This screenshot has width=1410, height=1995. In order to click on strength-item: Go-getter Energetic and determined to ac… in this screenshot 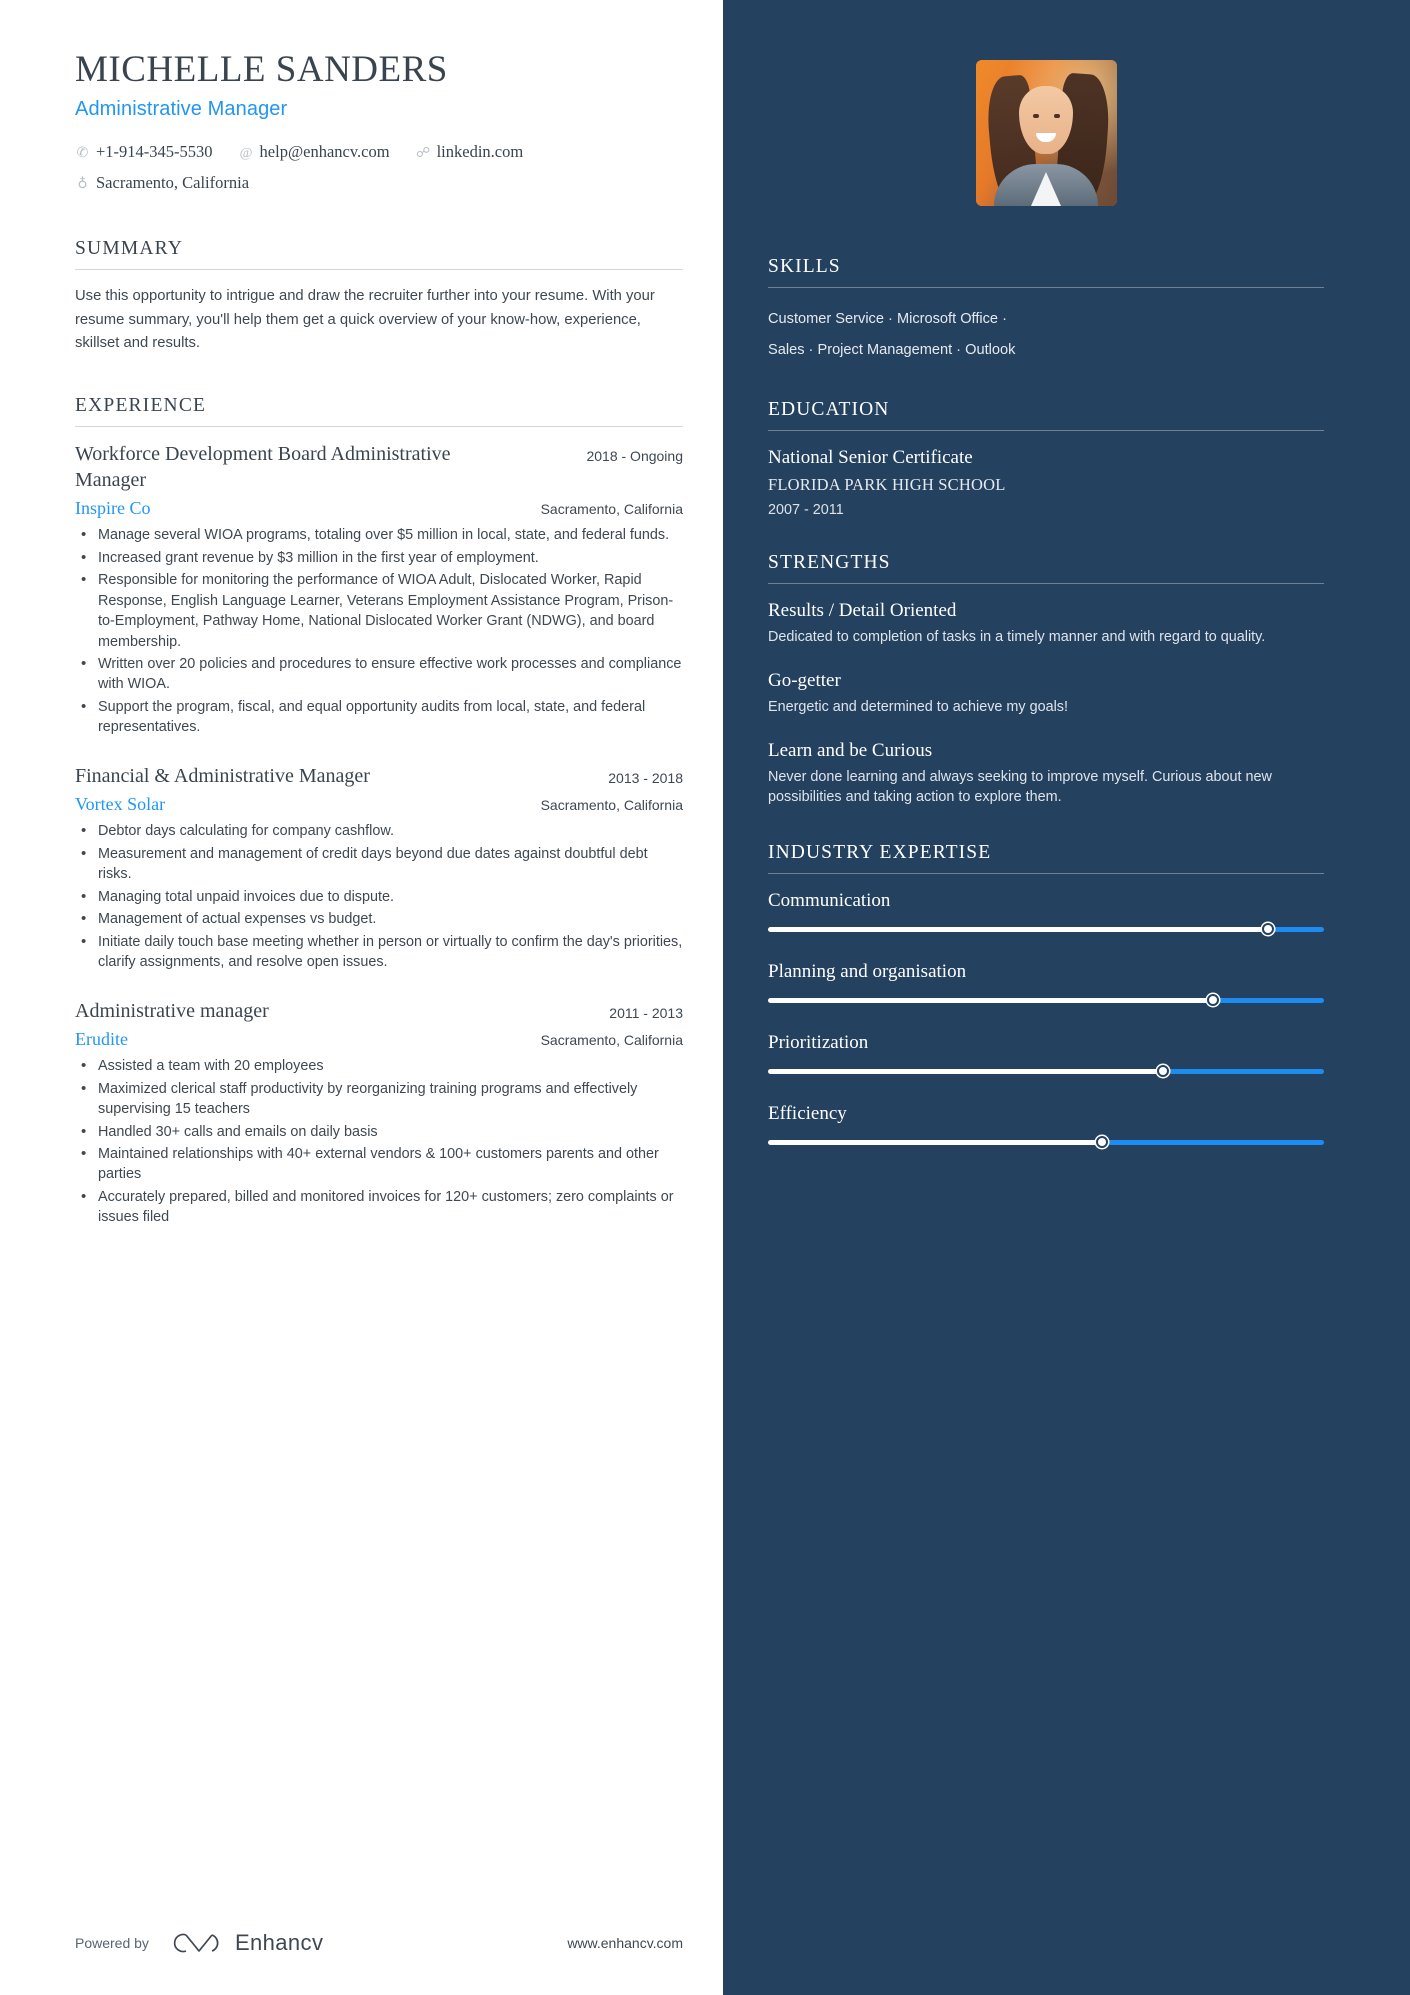, I will do `click(1046, 694)`.